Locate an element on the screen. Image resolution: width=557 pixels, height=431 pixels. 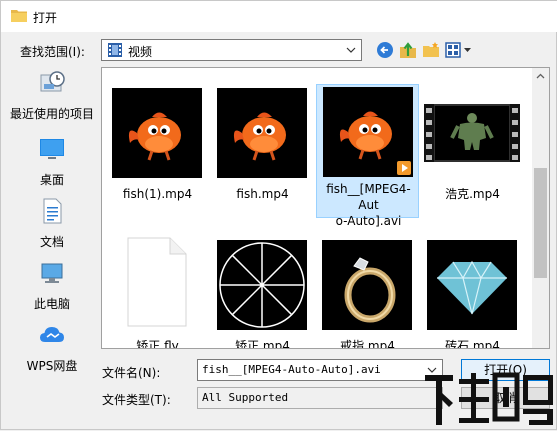
file-item: 戒指.mp4 is located at coordinates (367, 285).